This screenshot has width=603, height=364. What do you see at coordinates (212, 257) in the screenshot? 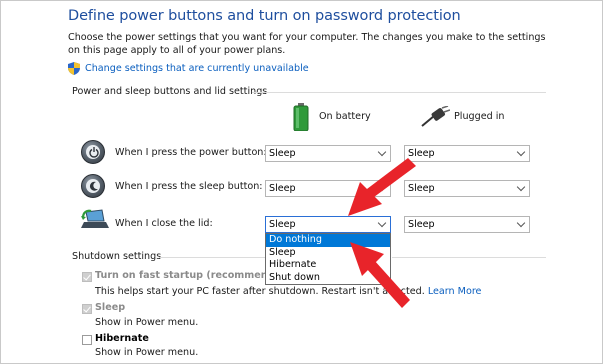
I see `shutdown-section-divider-left` at bounding box center [212, 257].